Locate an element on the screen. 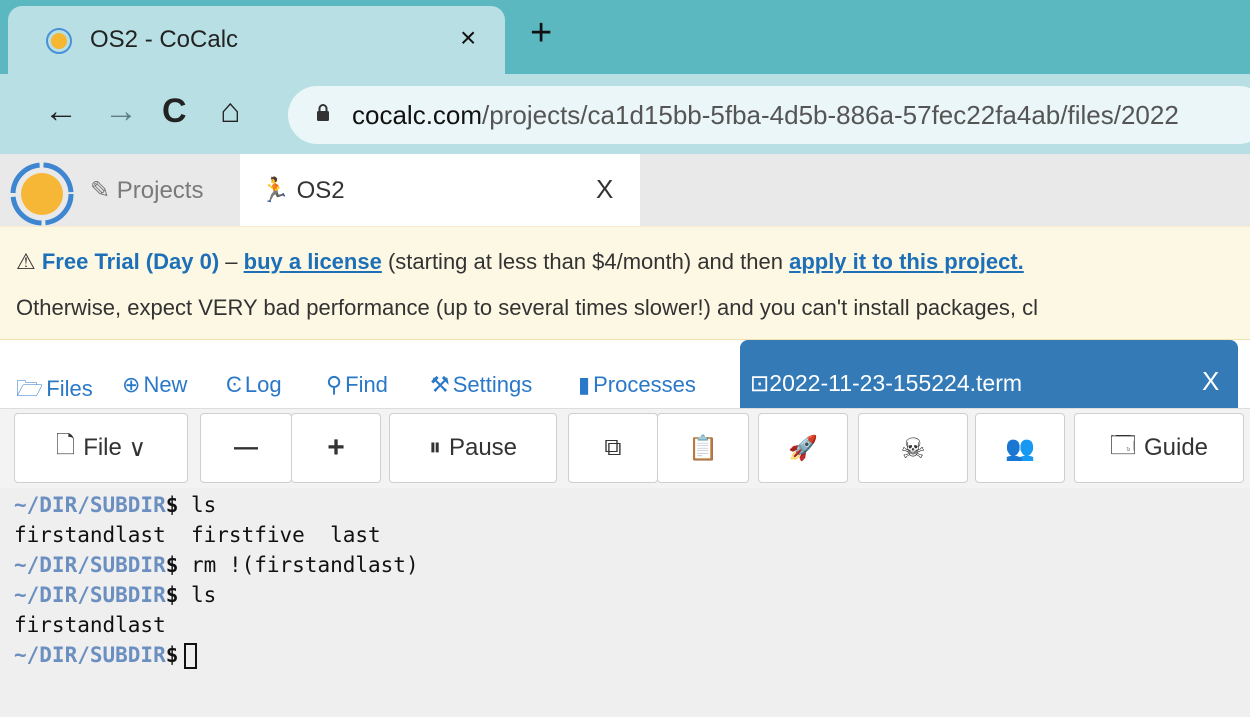  terminal-button-bar: 🗋 File ∨ — + ⏸ Pause ⧉ 📋 🚀 ☠ 👥 🗔 Guide is located at coordinates (625, 448).